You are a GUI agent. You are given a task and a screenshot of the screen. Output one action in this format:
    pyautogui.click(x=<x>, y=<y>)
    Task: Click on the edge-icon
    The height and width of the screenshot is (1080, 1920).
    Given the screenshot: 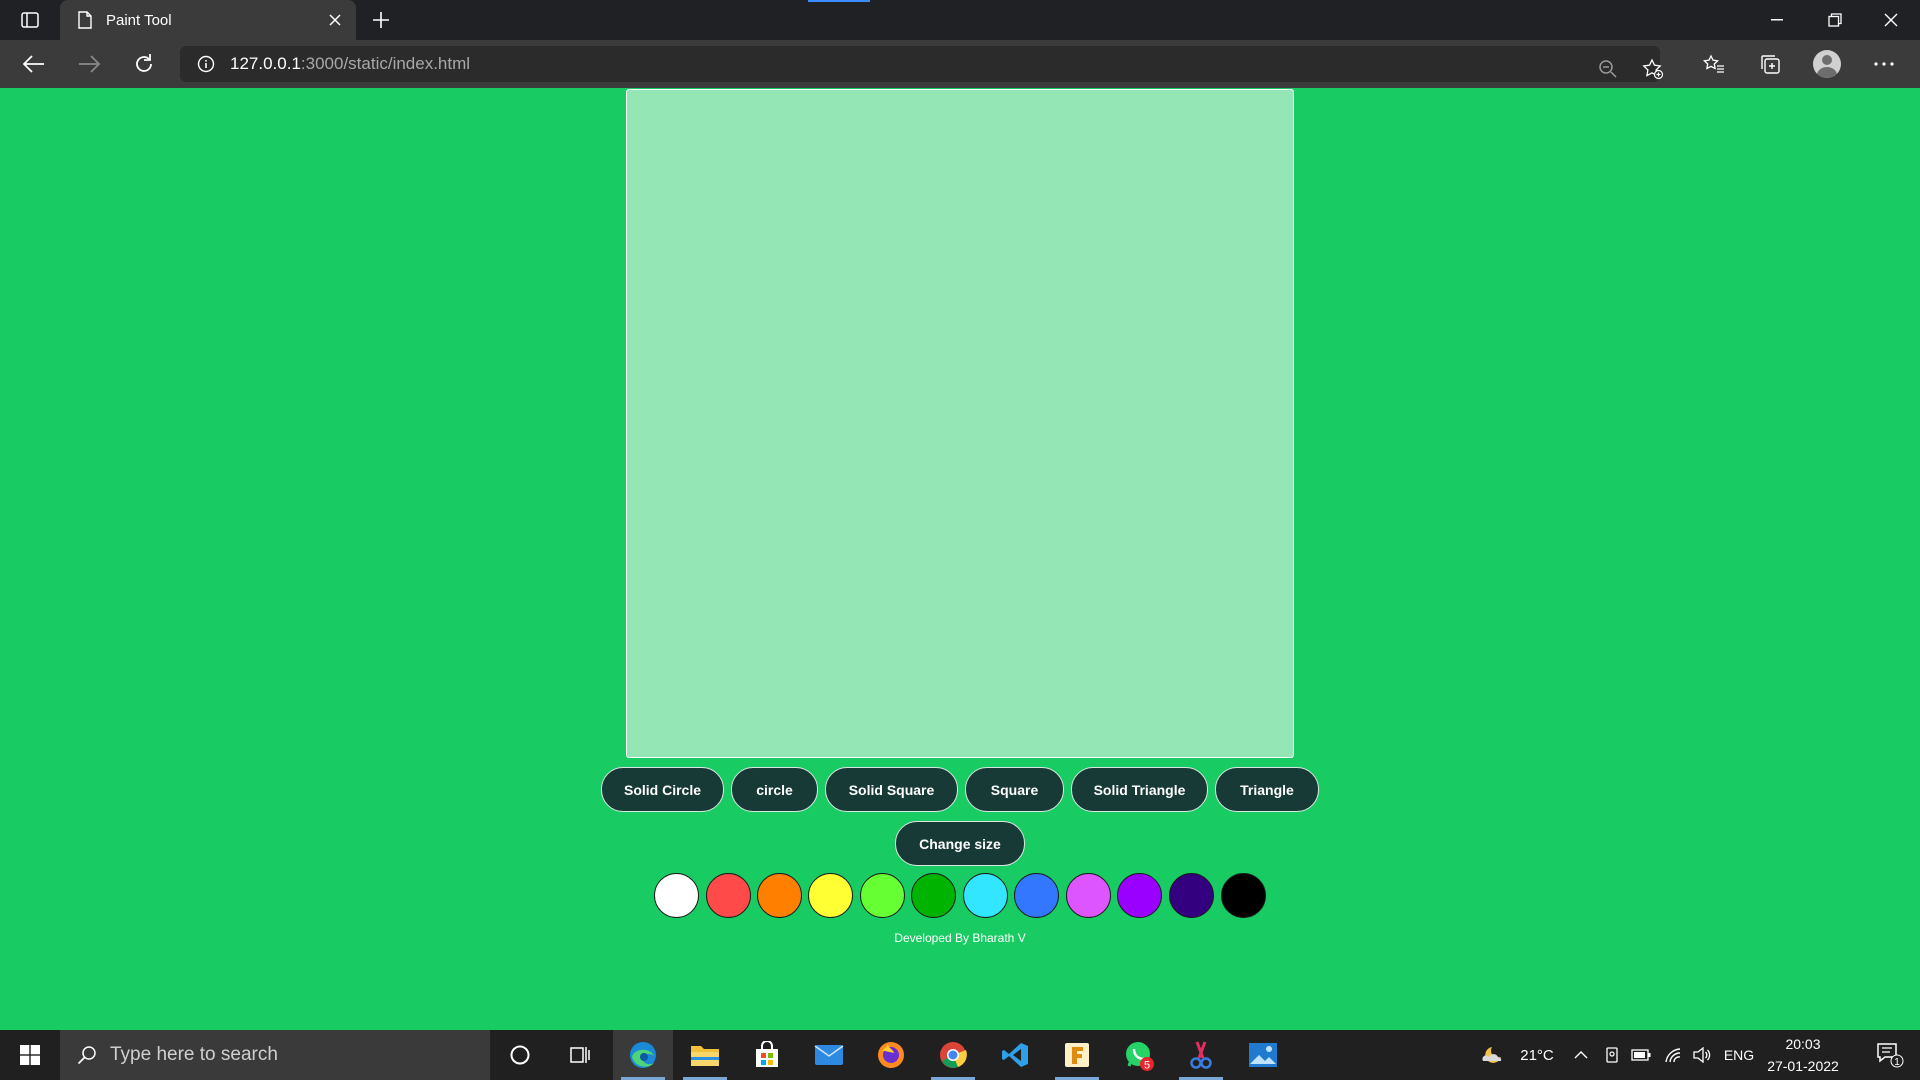 What is the action you would take?
    pyautogui.click(x=643, y=1055)
    